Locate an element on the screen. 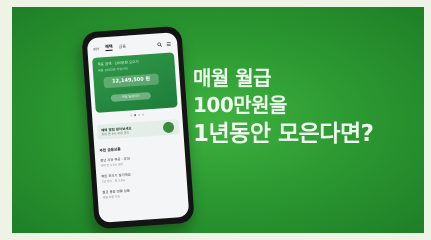 This screenshot has height=240, width=431. promo-illustration-icon is located at coordinates (168, 127).